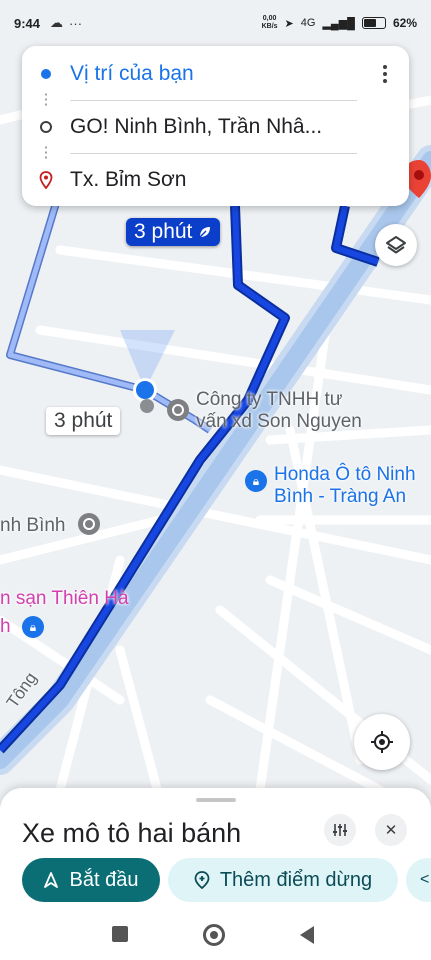 The height and width of the screenshot is (960, 431). I want to click on status-bar: 9:44 ☁ ··· 0,00 KB/s ➤ 4G ▂▄▆█ 62%, so click(215, 23).